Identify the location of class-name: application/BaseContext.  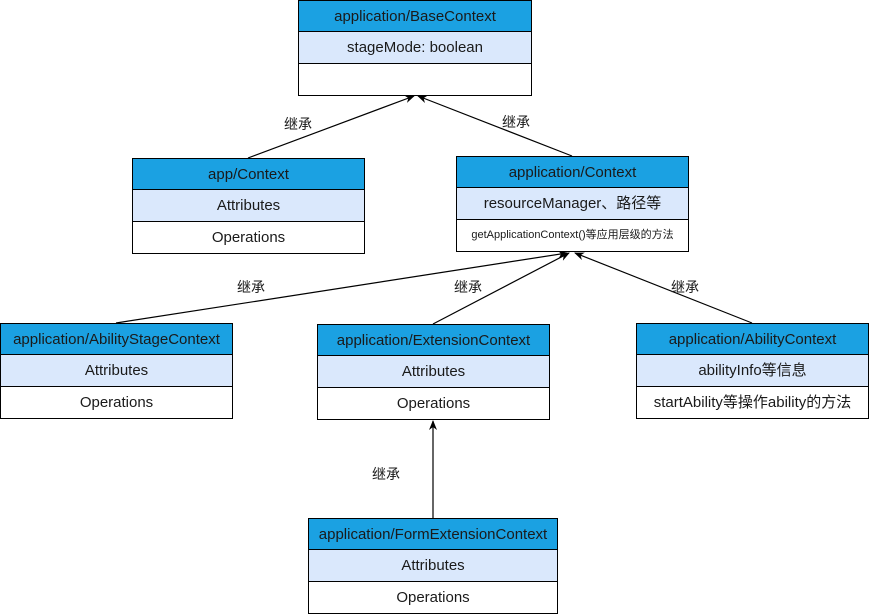
(415, 16).